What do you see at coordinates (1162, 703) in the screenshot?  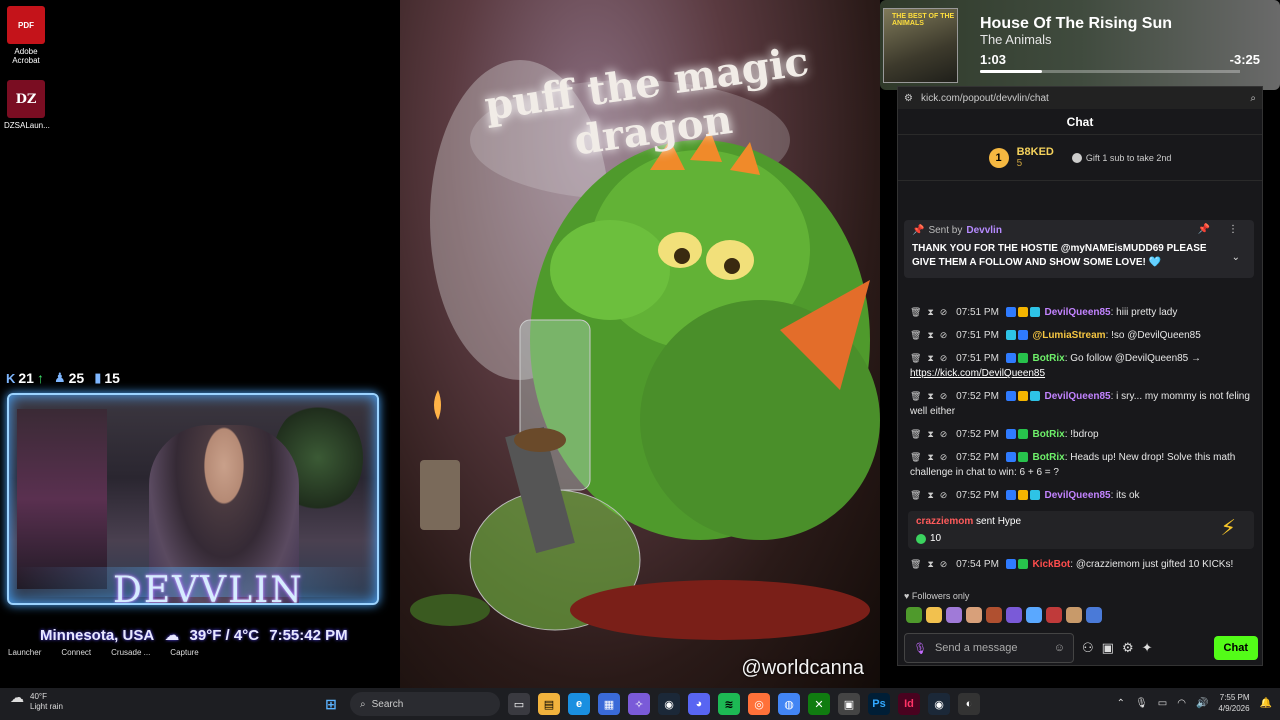 I see `display-icon: ▭` at bounding box center [1162, 703].